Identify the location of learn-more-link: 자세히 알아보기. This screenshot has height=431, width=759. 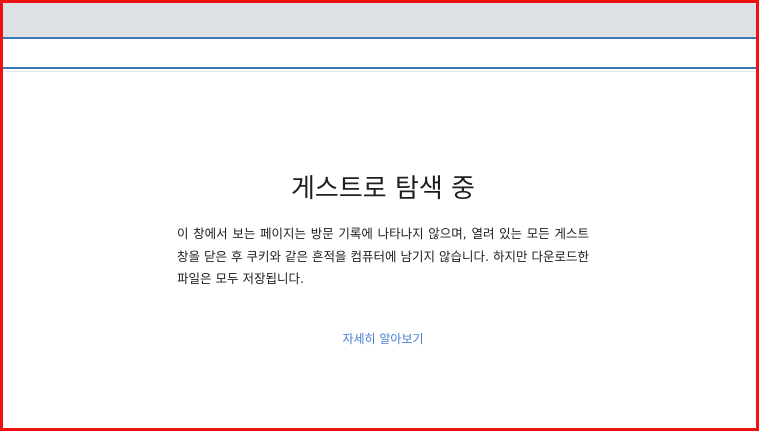
(383, 339).